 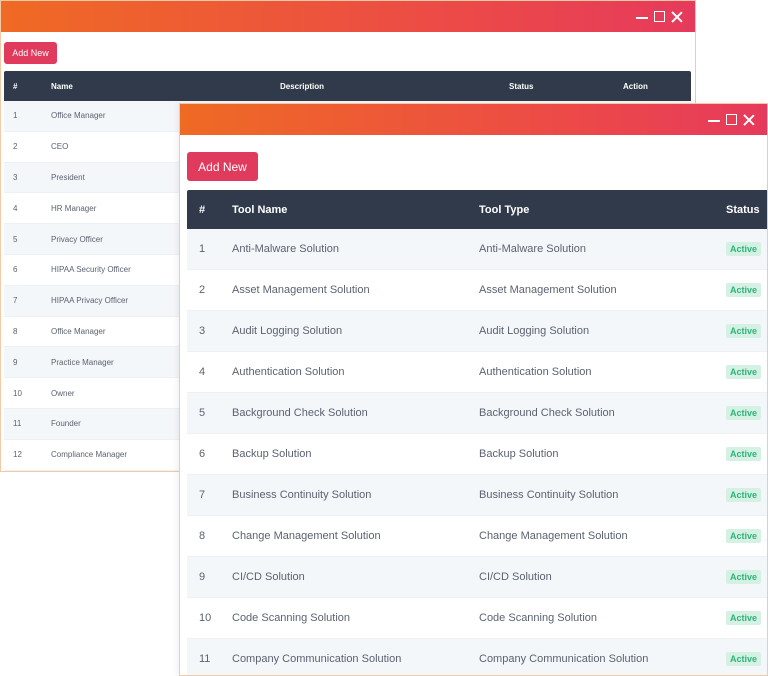 I want to click on row-tool-name: Company Communication Solution, so click(x=317, y=659).